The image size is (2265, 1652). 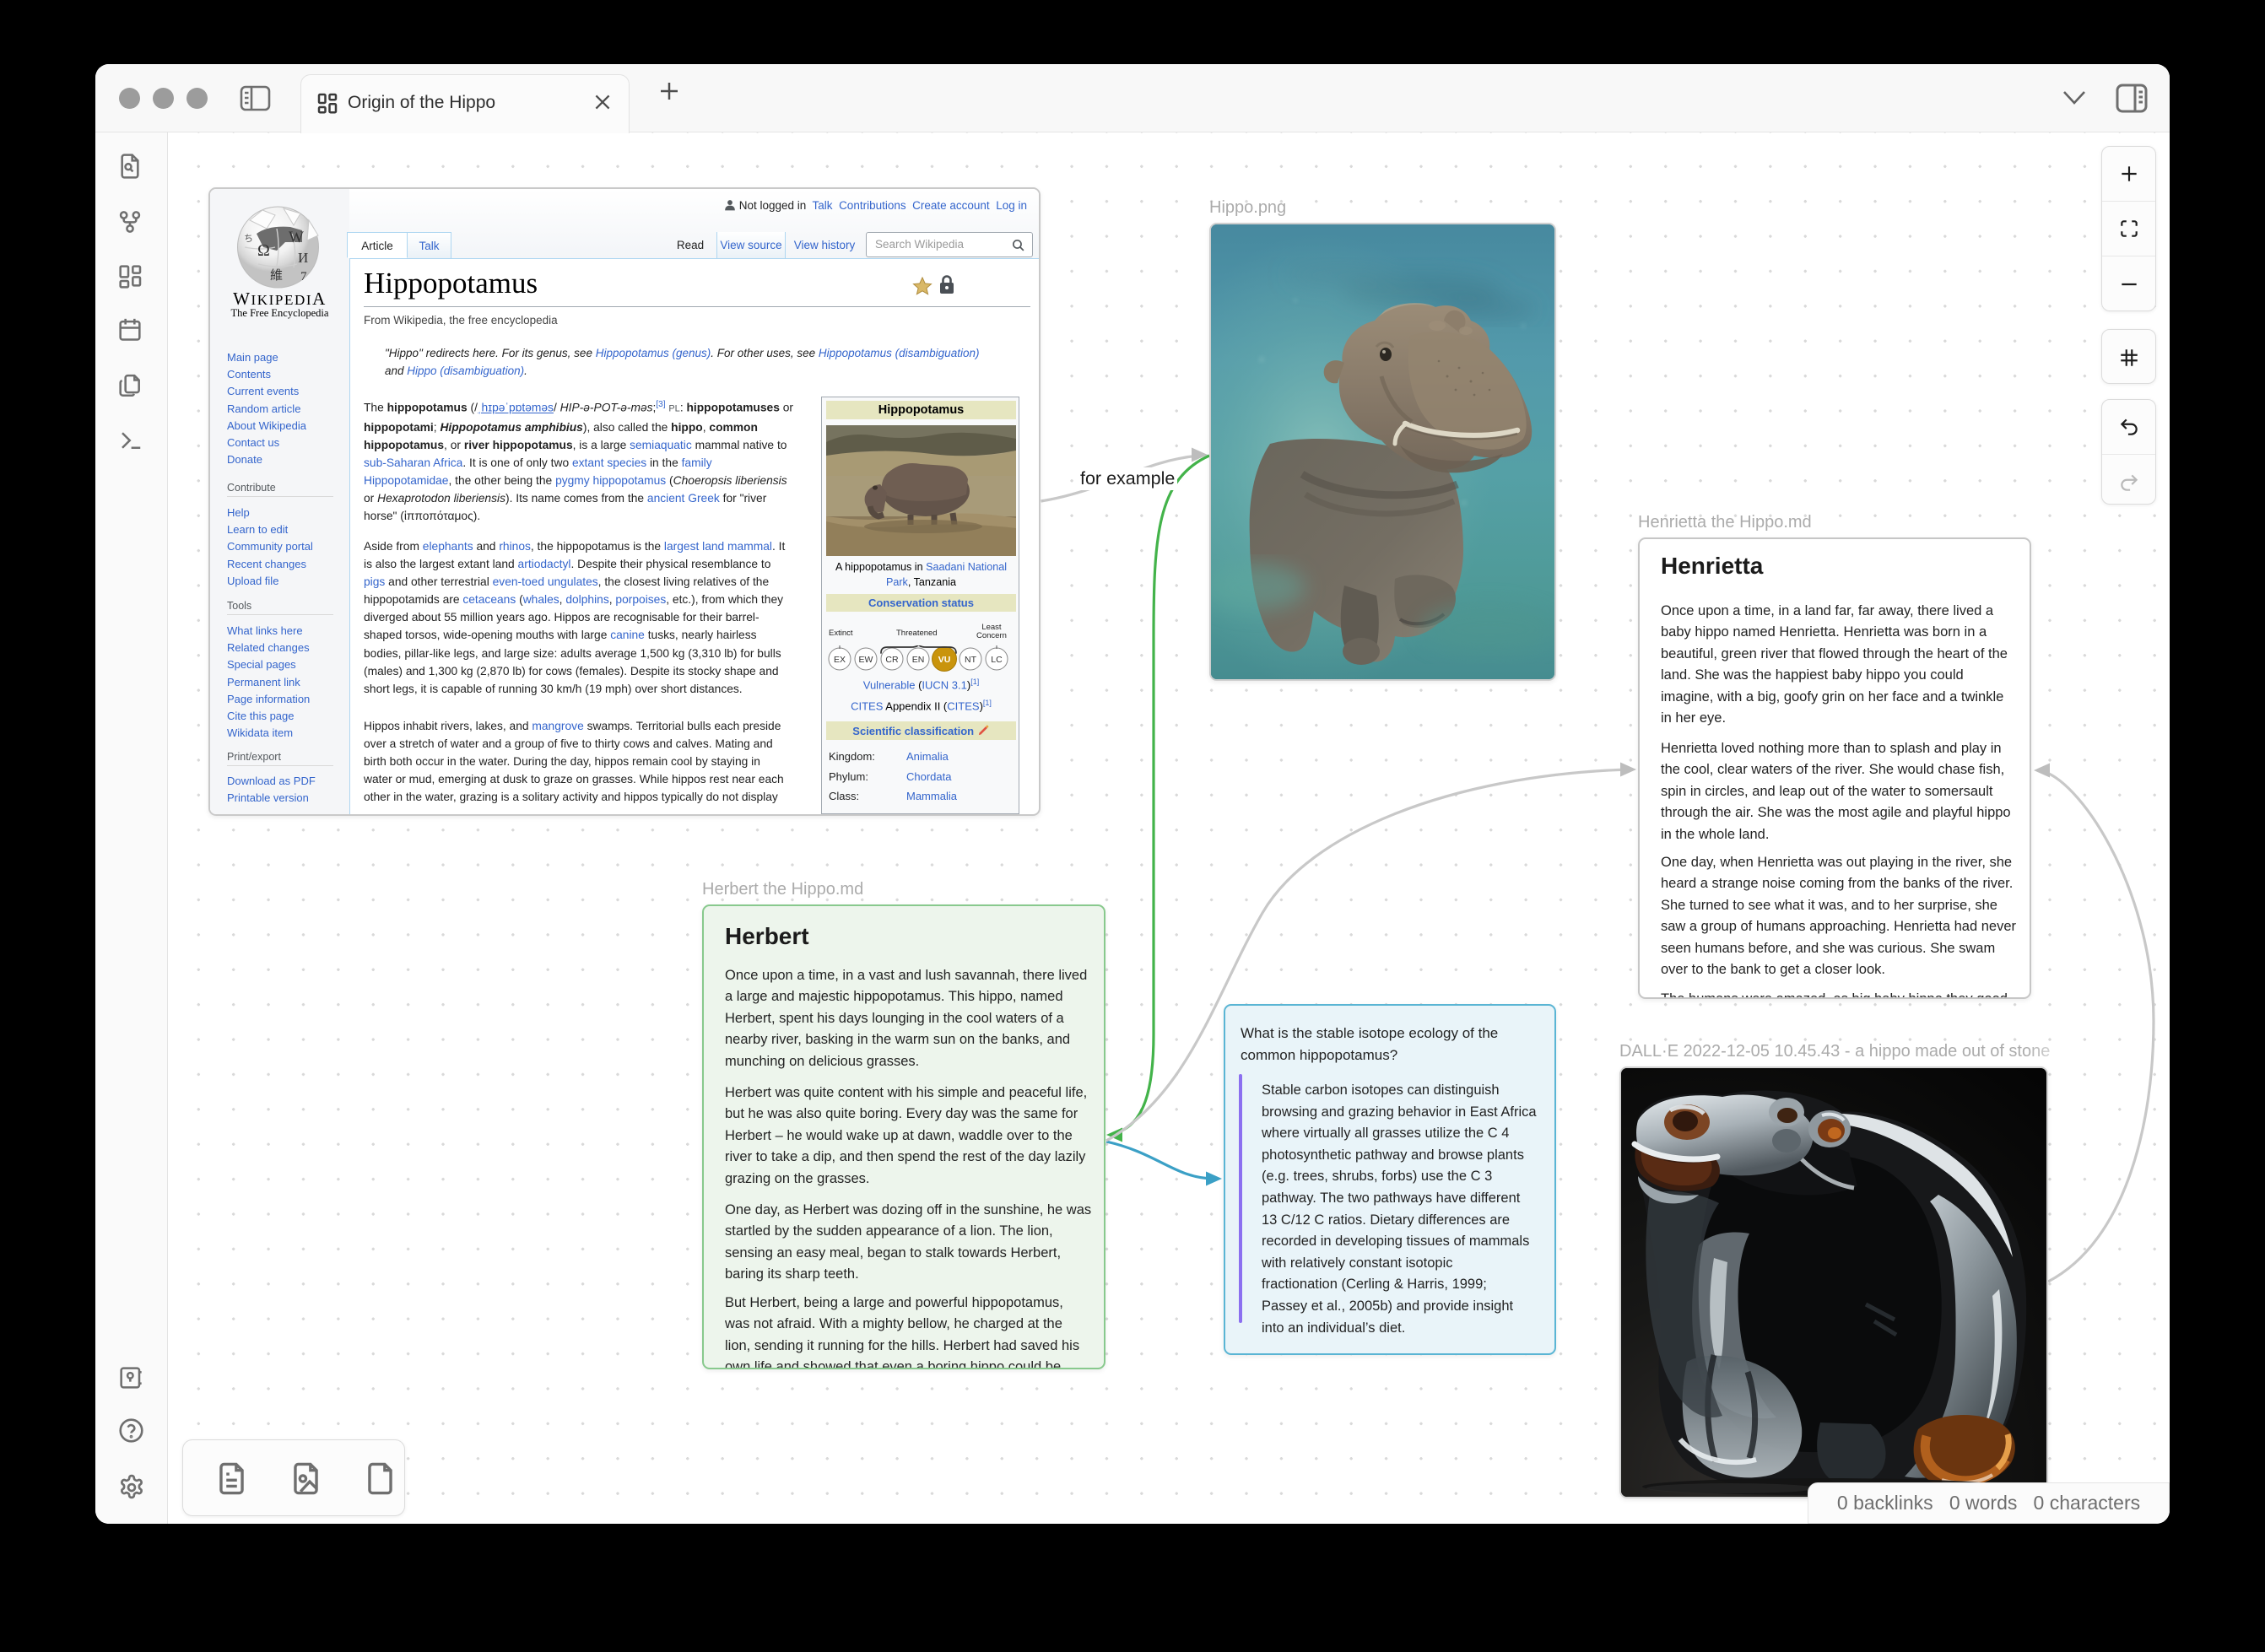 What do you see at coordinates (918, 660) in the screenshot?
I see `svg-text: EN` at bounding box center [918, 660].